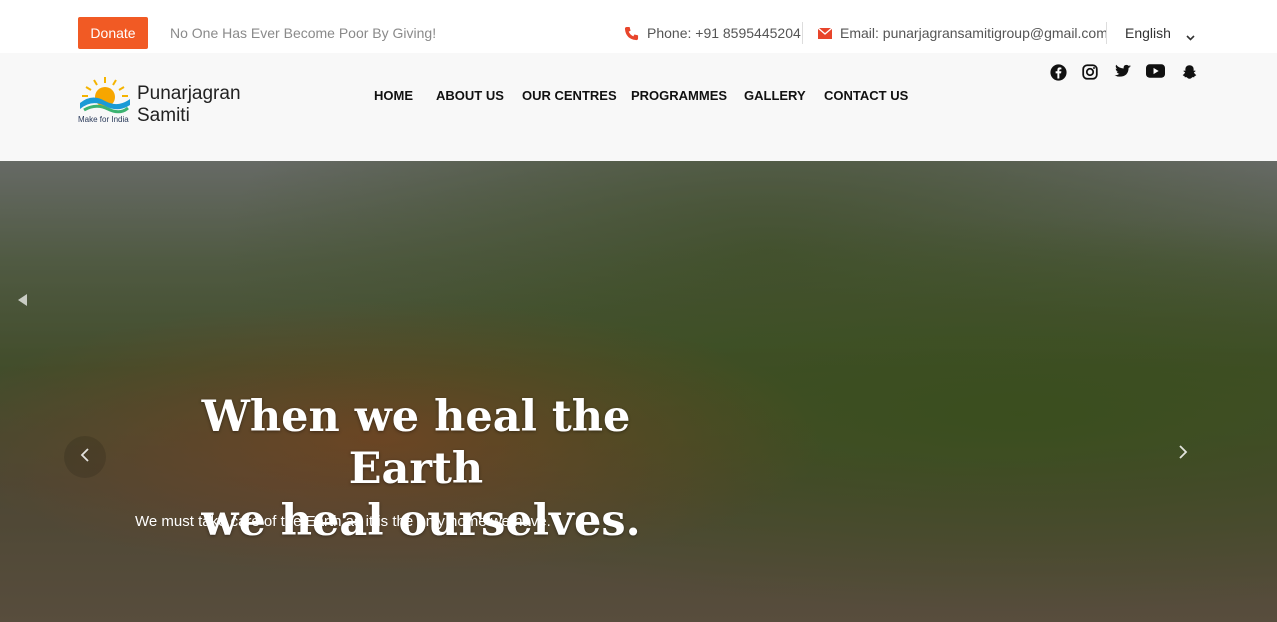 Image resolution: width=1277 pixels, height=622 pixels. Describe the element at coordinates (1148, 33) in the screenshot. I see `language-select: English` at that location.